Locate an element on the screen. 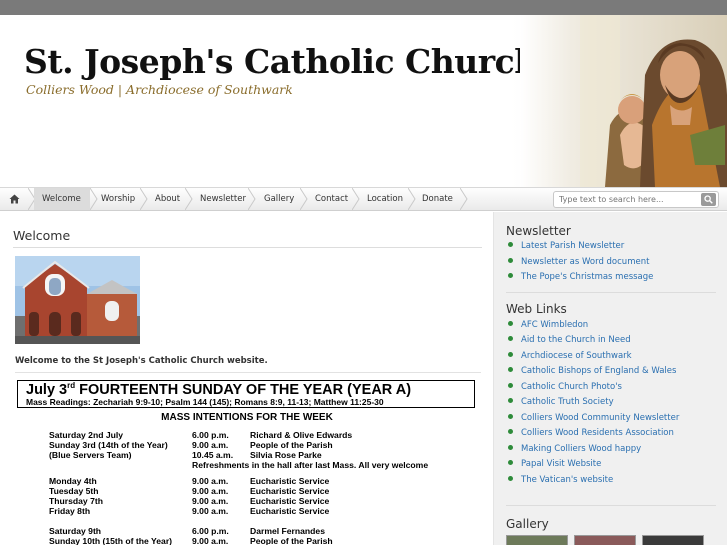 Image resolution: width=727 pixels, height=545 pixels. sidebar-link: Making Colliers Wood happy is located at coordinates (574, 449).